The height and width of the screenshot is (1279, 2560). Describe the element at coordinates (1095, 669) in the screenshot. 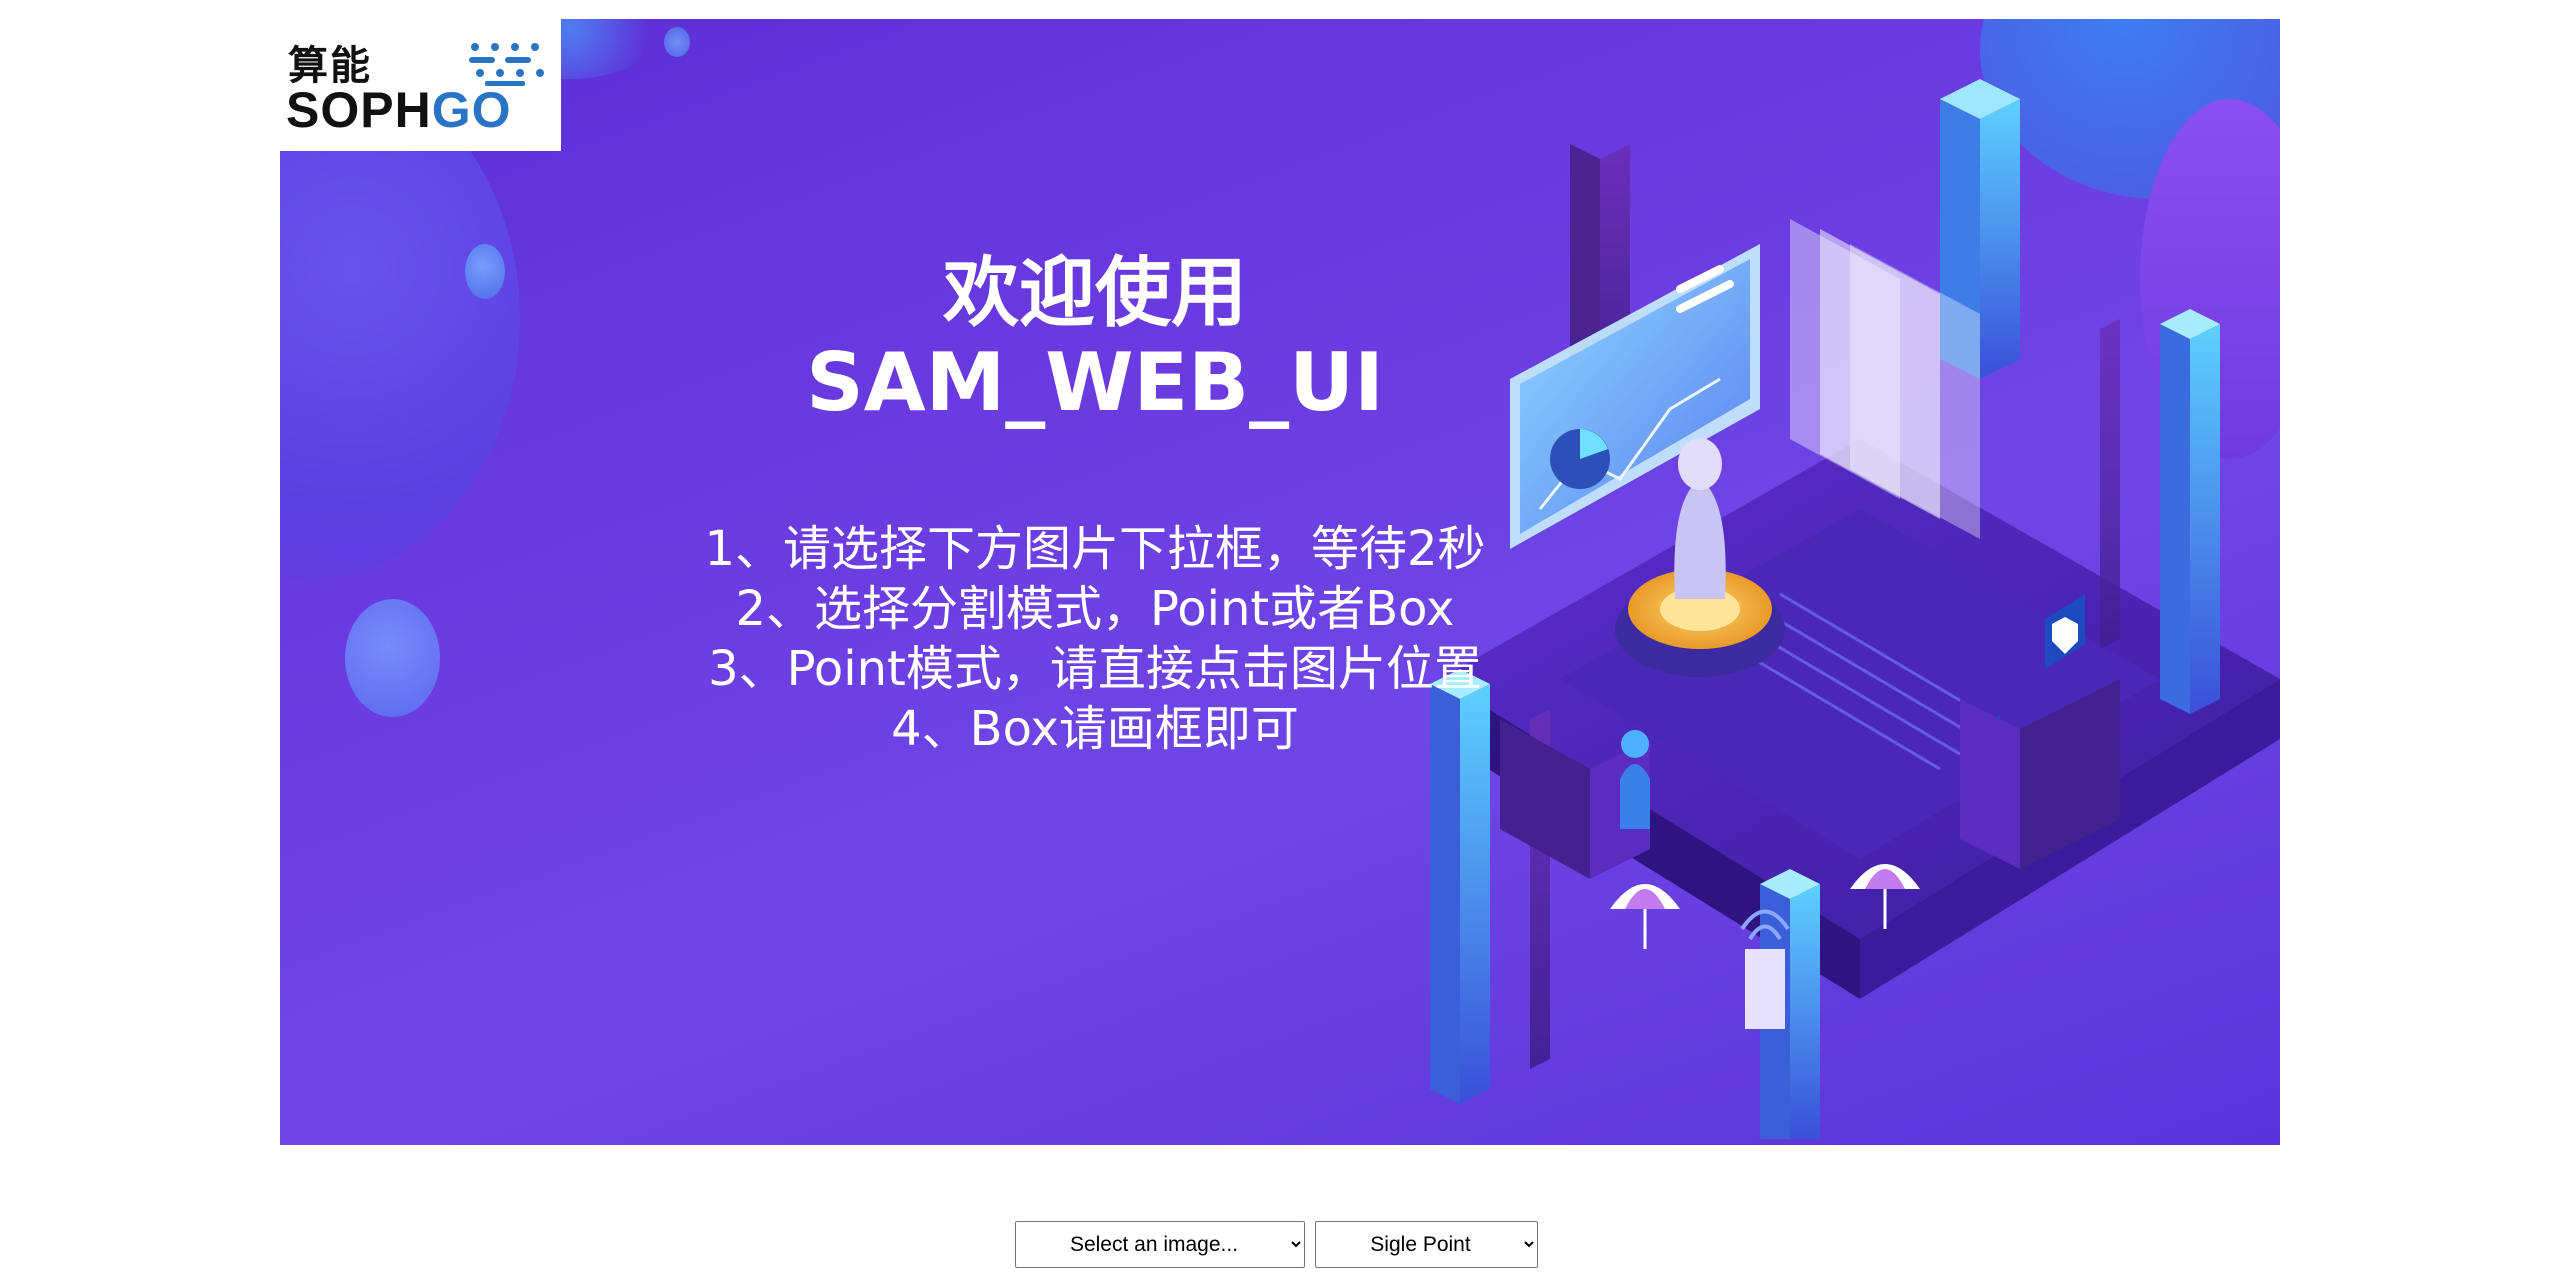

I see `instruction-step: 3、Point模式，请直接点击图片位置` at that location.